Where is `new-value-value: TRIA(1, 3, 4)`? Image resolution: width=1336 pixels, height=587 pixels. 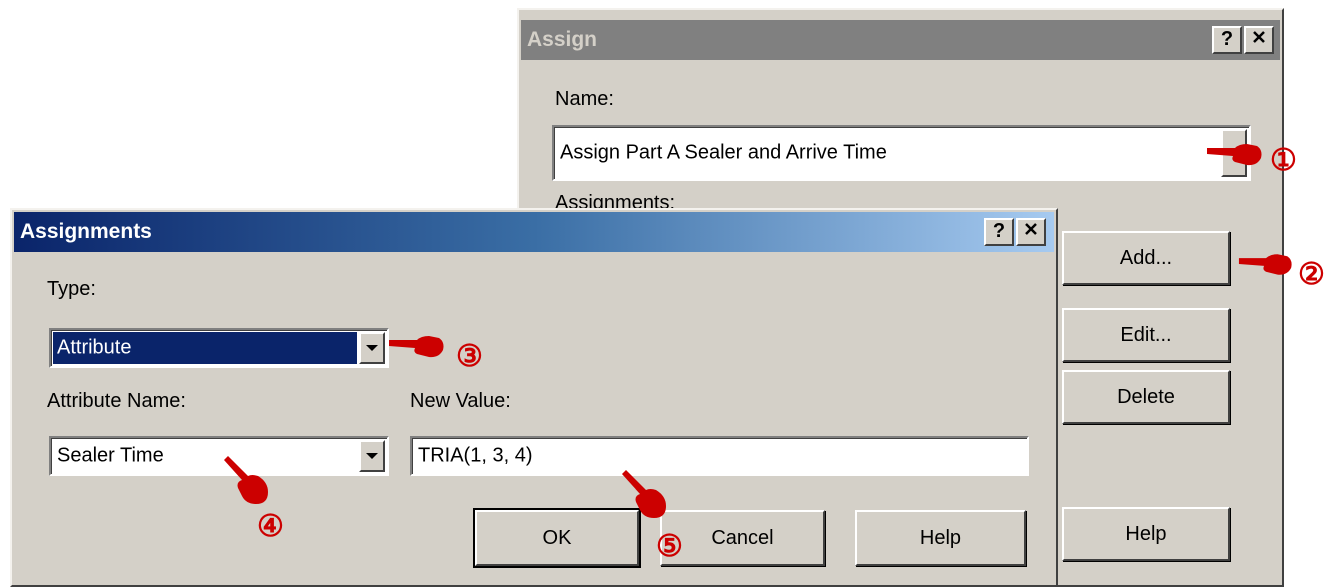
new-value-value: TRIA(1, 3, 4) is located at coordinates (475, 455).